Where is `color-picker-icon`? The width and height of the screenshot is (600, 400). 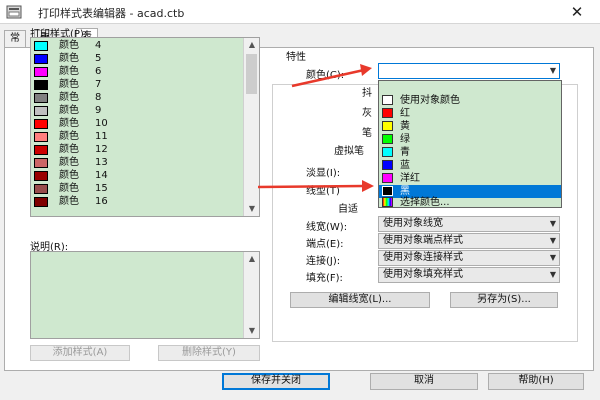
color-picker-icon is located at coordinates (387, 202).